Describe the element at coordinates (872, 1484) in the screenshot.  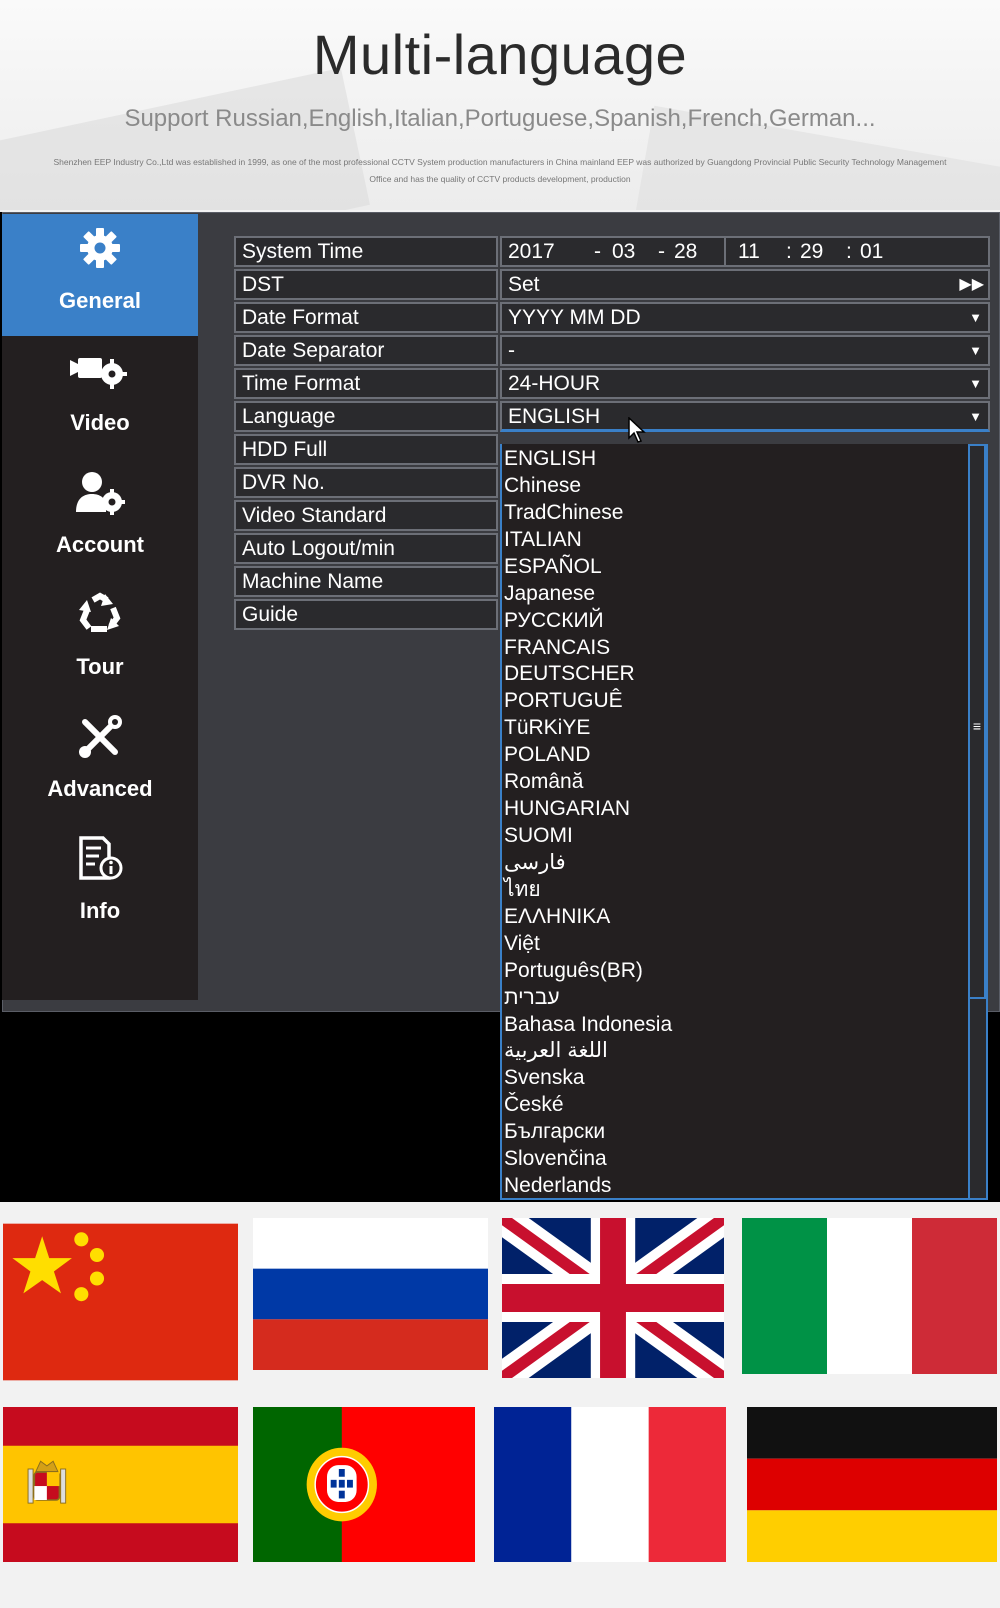
I see `germany-flag` at that location.